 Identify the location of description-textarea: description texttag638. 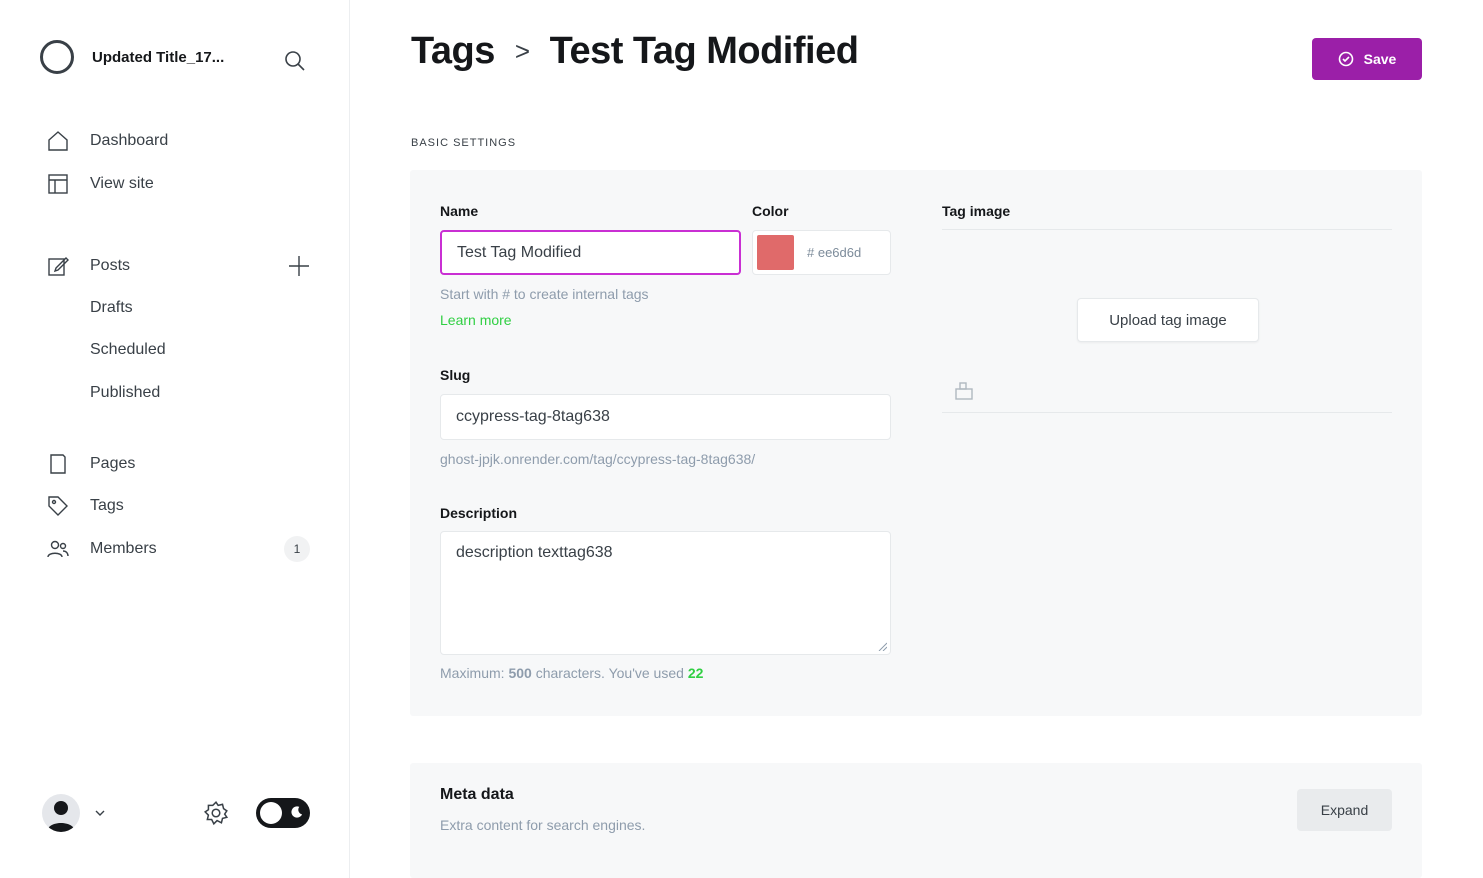
(665, 593).